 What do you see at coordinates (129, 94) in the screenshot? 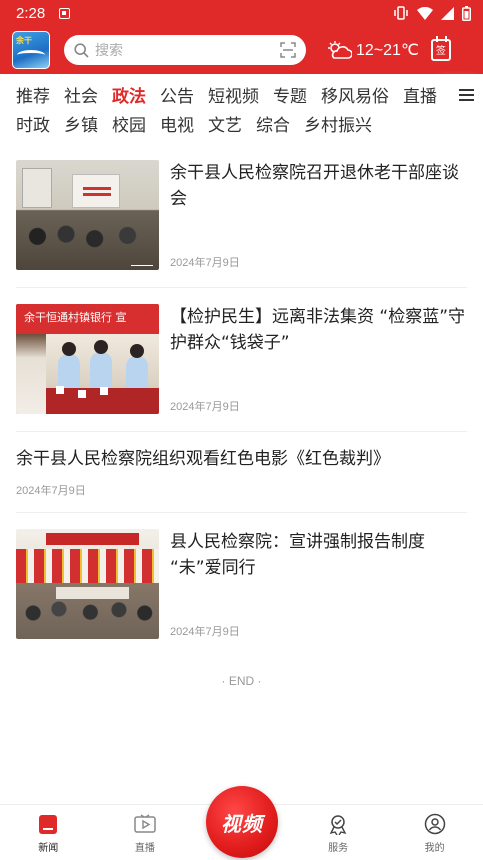
I see `tab-politics-law: 政法` at bounding box center [129, 94].